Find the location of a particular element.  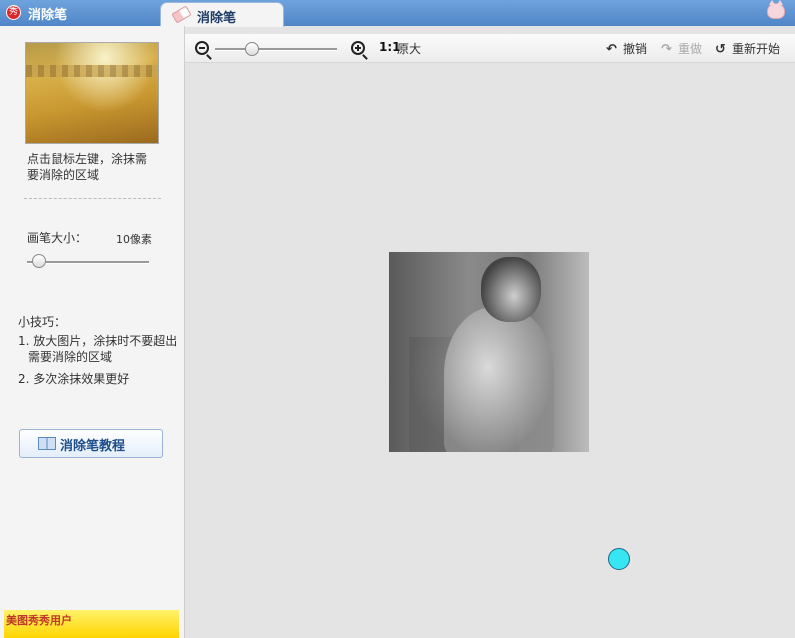

brush-size-label: 画笔大小： is located at coordinates (57, 238).